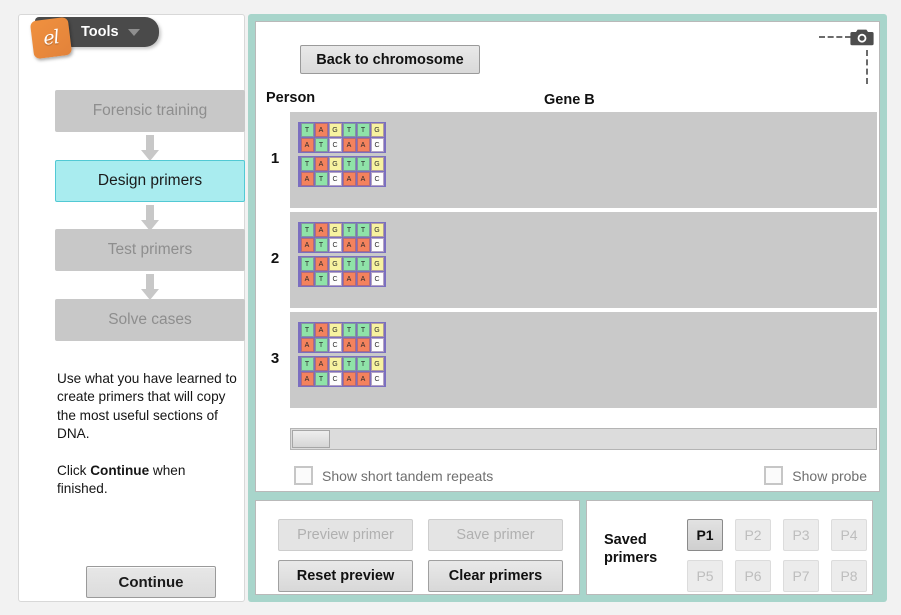 The image size is (901, 615). Describe the element at coordinates (705, 535) in the screenshot. I see `primer-slot-p1: P1` at that location.